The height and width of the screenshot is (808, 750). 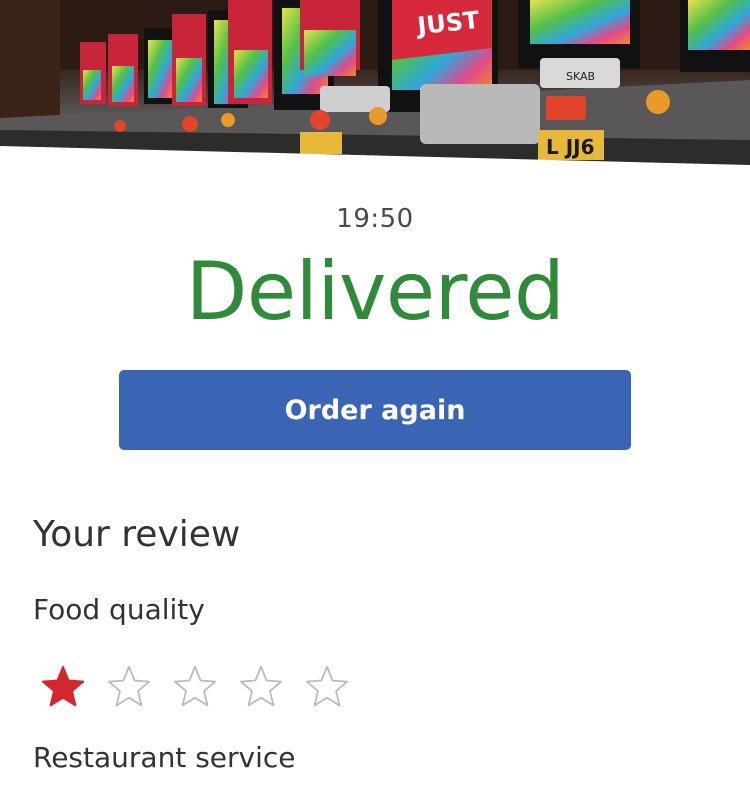 I want to click on food-quality-label: Food quality, so click(x=119, y=609).